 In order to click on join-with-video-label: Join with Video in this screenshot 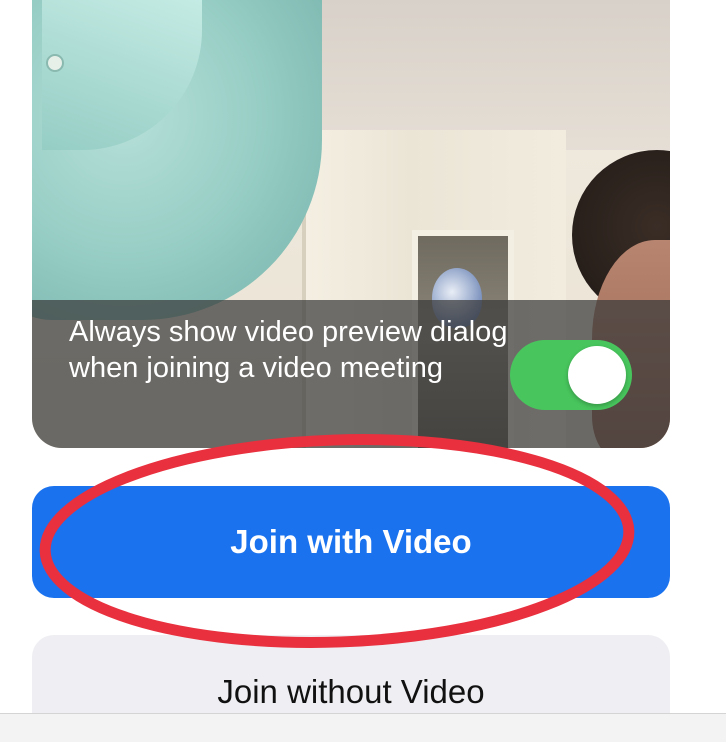, I will do `click(351, 541)`.